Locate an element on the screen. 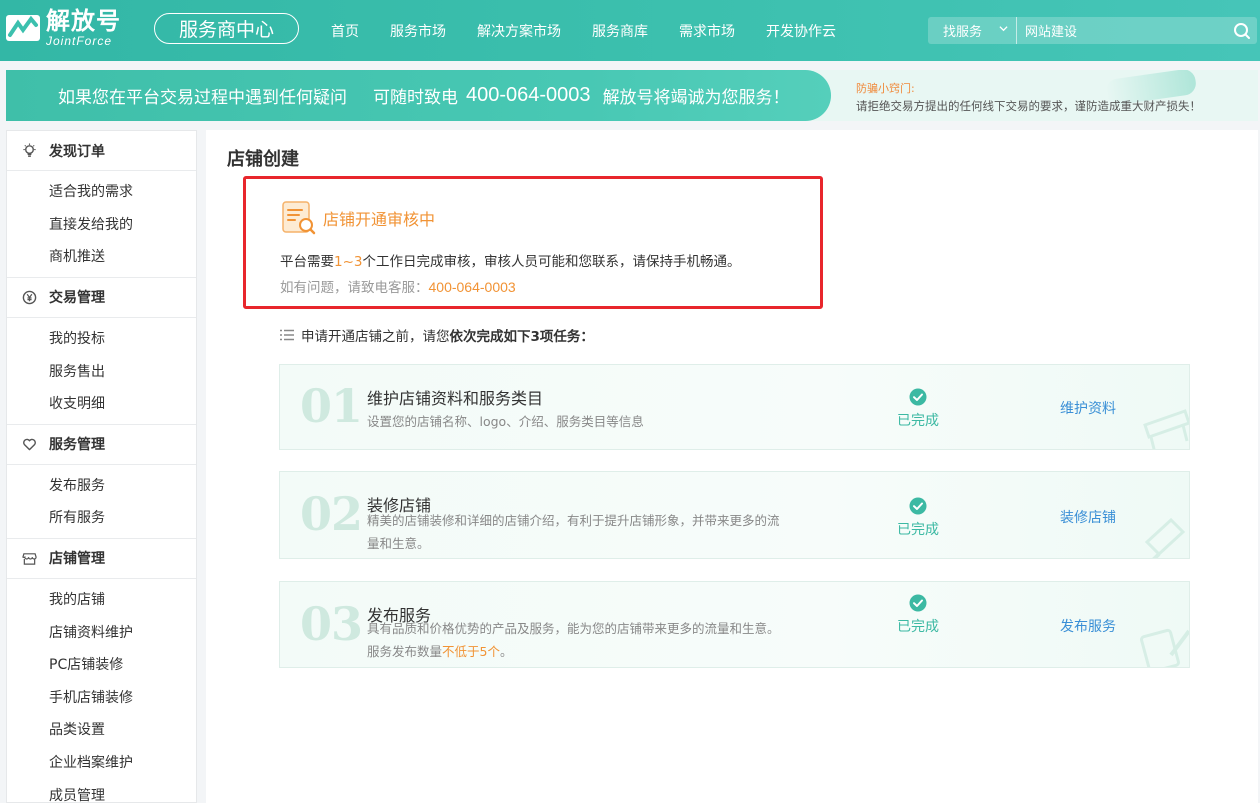 This screenshot has width=1260, height=803. review-text-b: 个工作日完成审核，审核人员可能和您联系，请保持手机畅通。 is located at coordinates (551, 262).